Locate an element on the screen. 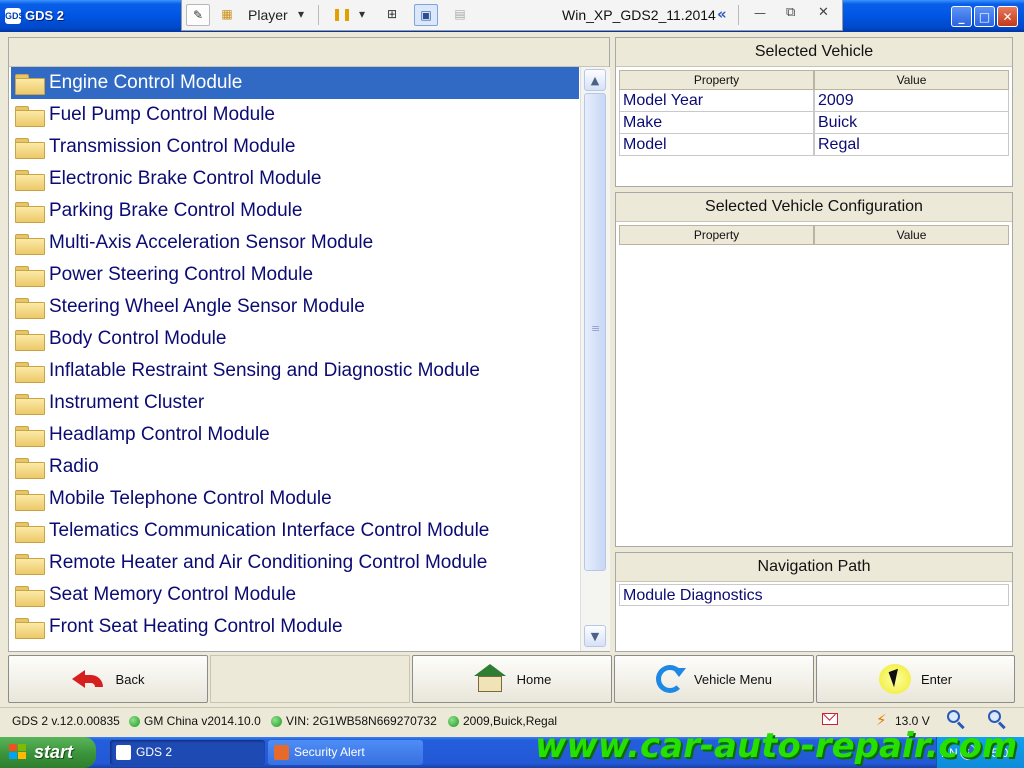 Image resolution: width=1024 pixels, height=768 pixels. vin-status: VIN: 2G1WB58N669270732 is located at coordinates (354, 721).